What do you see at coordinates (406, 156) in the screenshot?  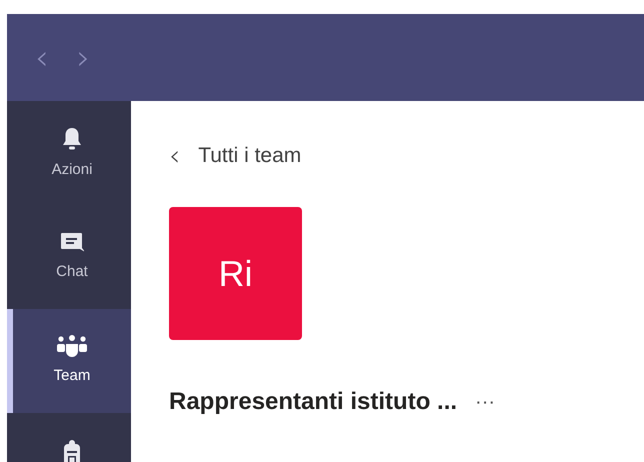 I see `all-teams-link: ‹ Tutti i team` at bounding box center [406, 156].